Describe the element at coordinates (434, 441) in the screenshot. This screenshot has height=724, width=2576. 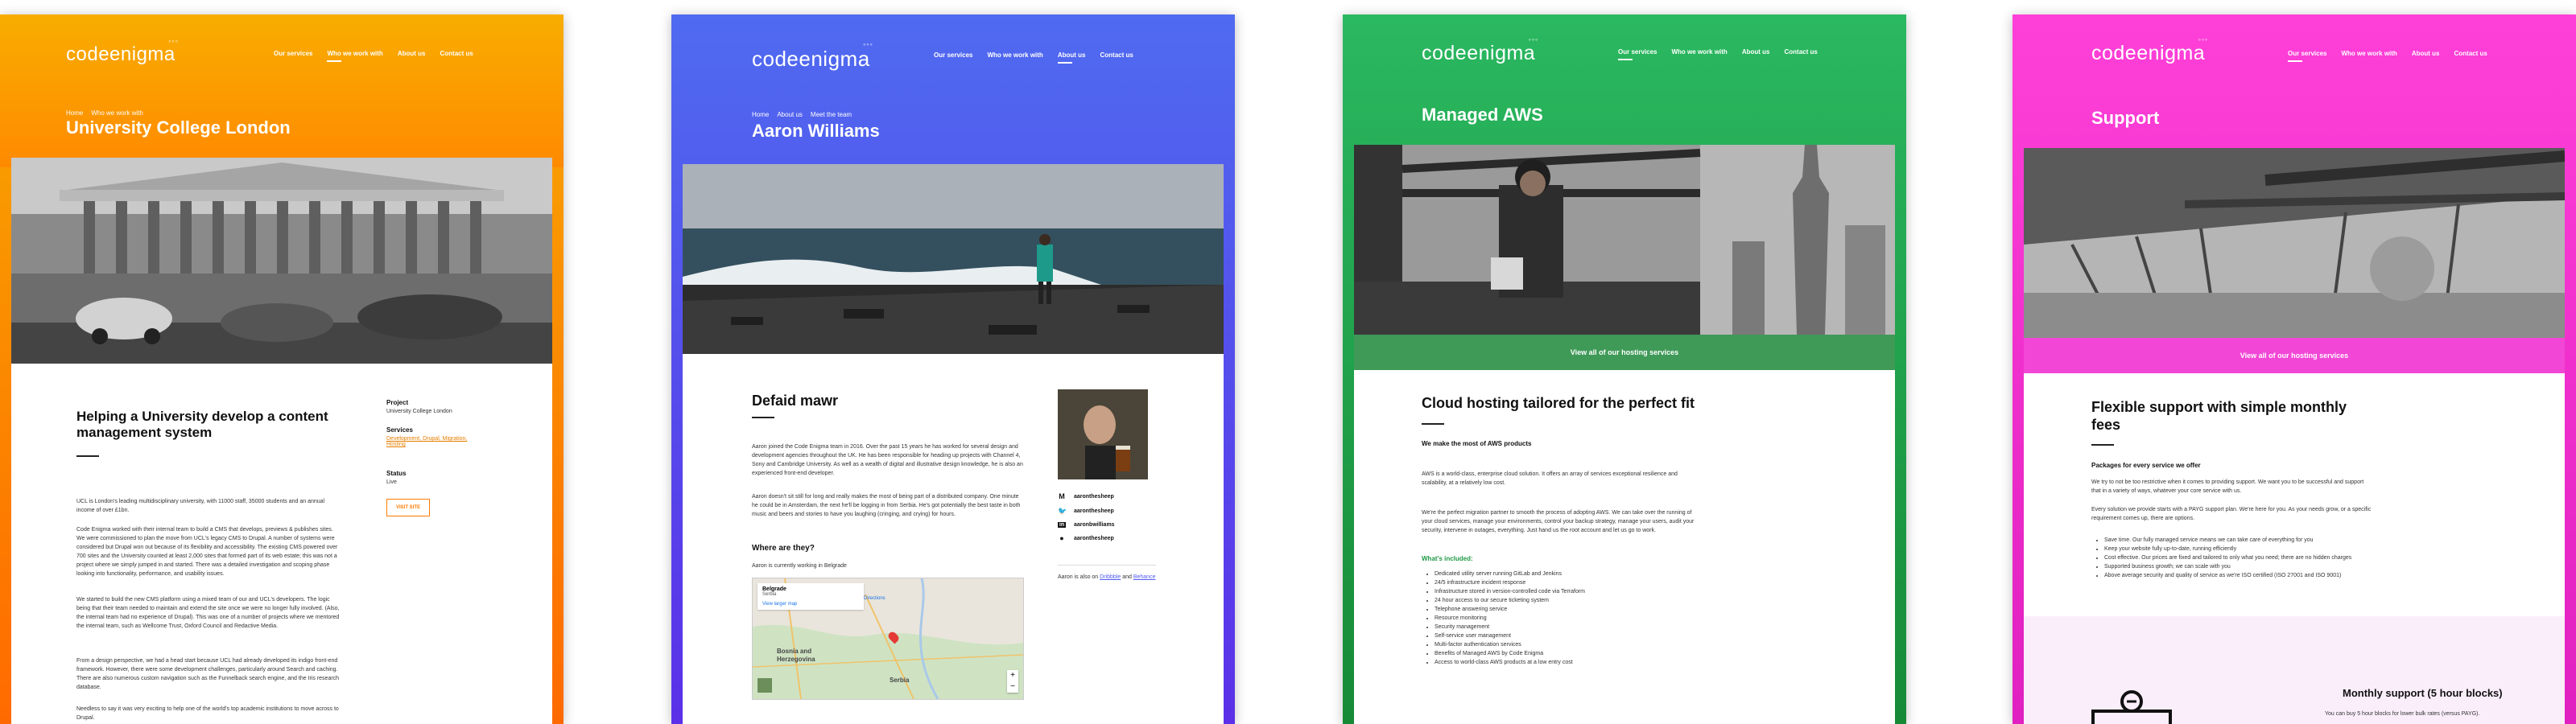
I see `services-links: Development, Drupal, Migration, Hosting` at that location.